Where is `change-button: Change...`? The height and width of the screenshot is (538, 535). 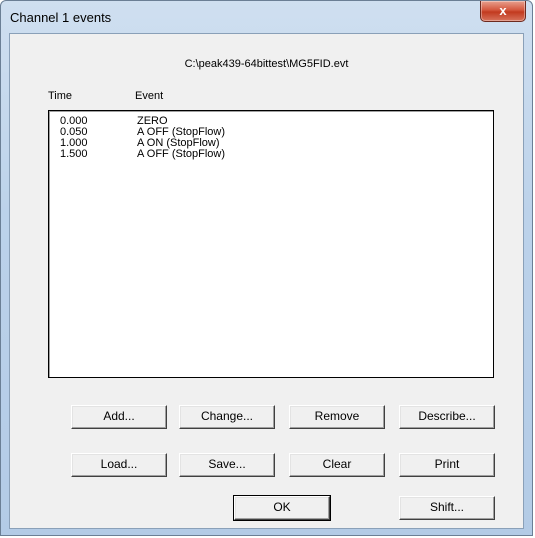 change-button: Change... is located at coordinates (227, 417).